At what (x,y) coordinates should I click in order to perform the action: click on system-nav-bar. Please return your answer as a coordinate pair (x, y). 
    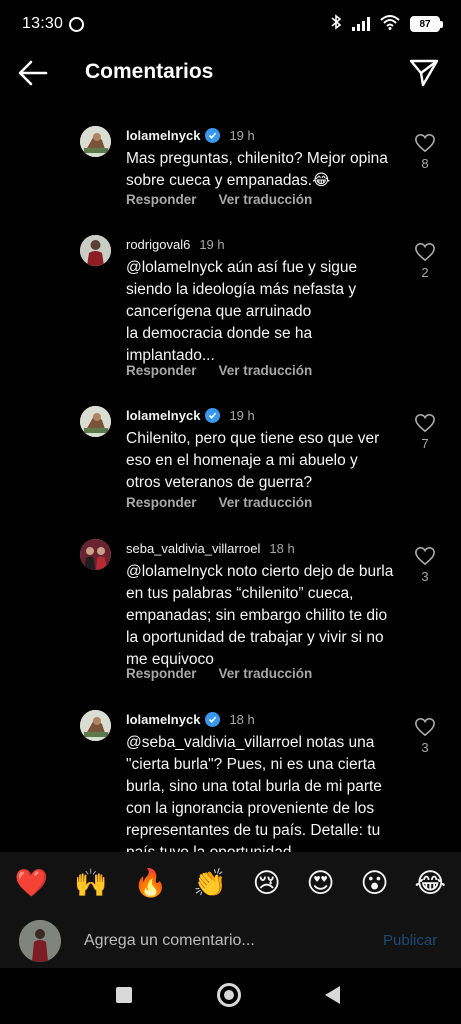
    Looking at the image, I should click on (230, 996).